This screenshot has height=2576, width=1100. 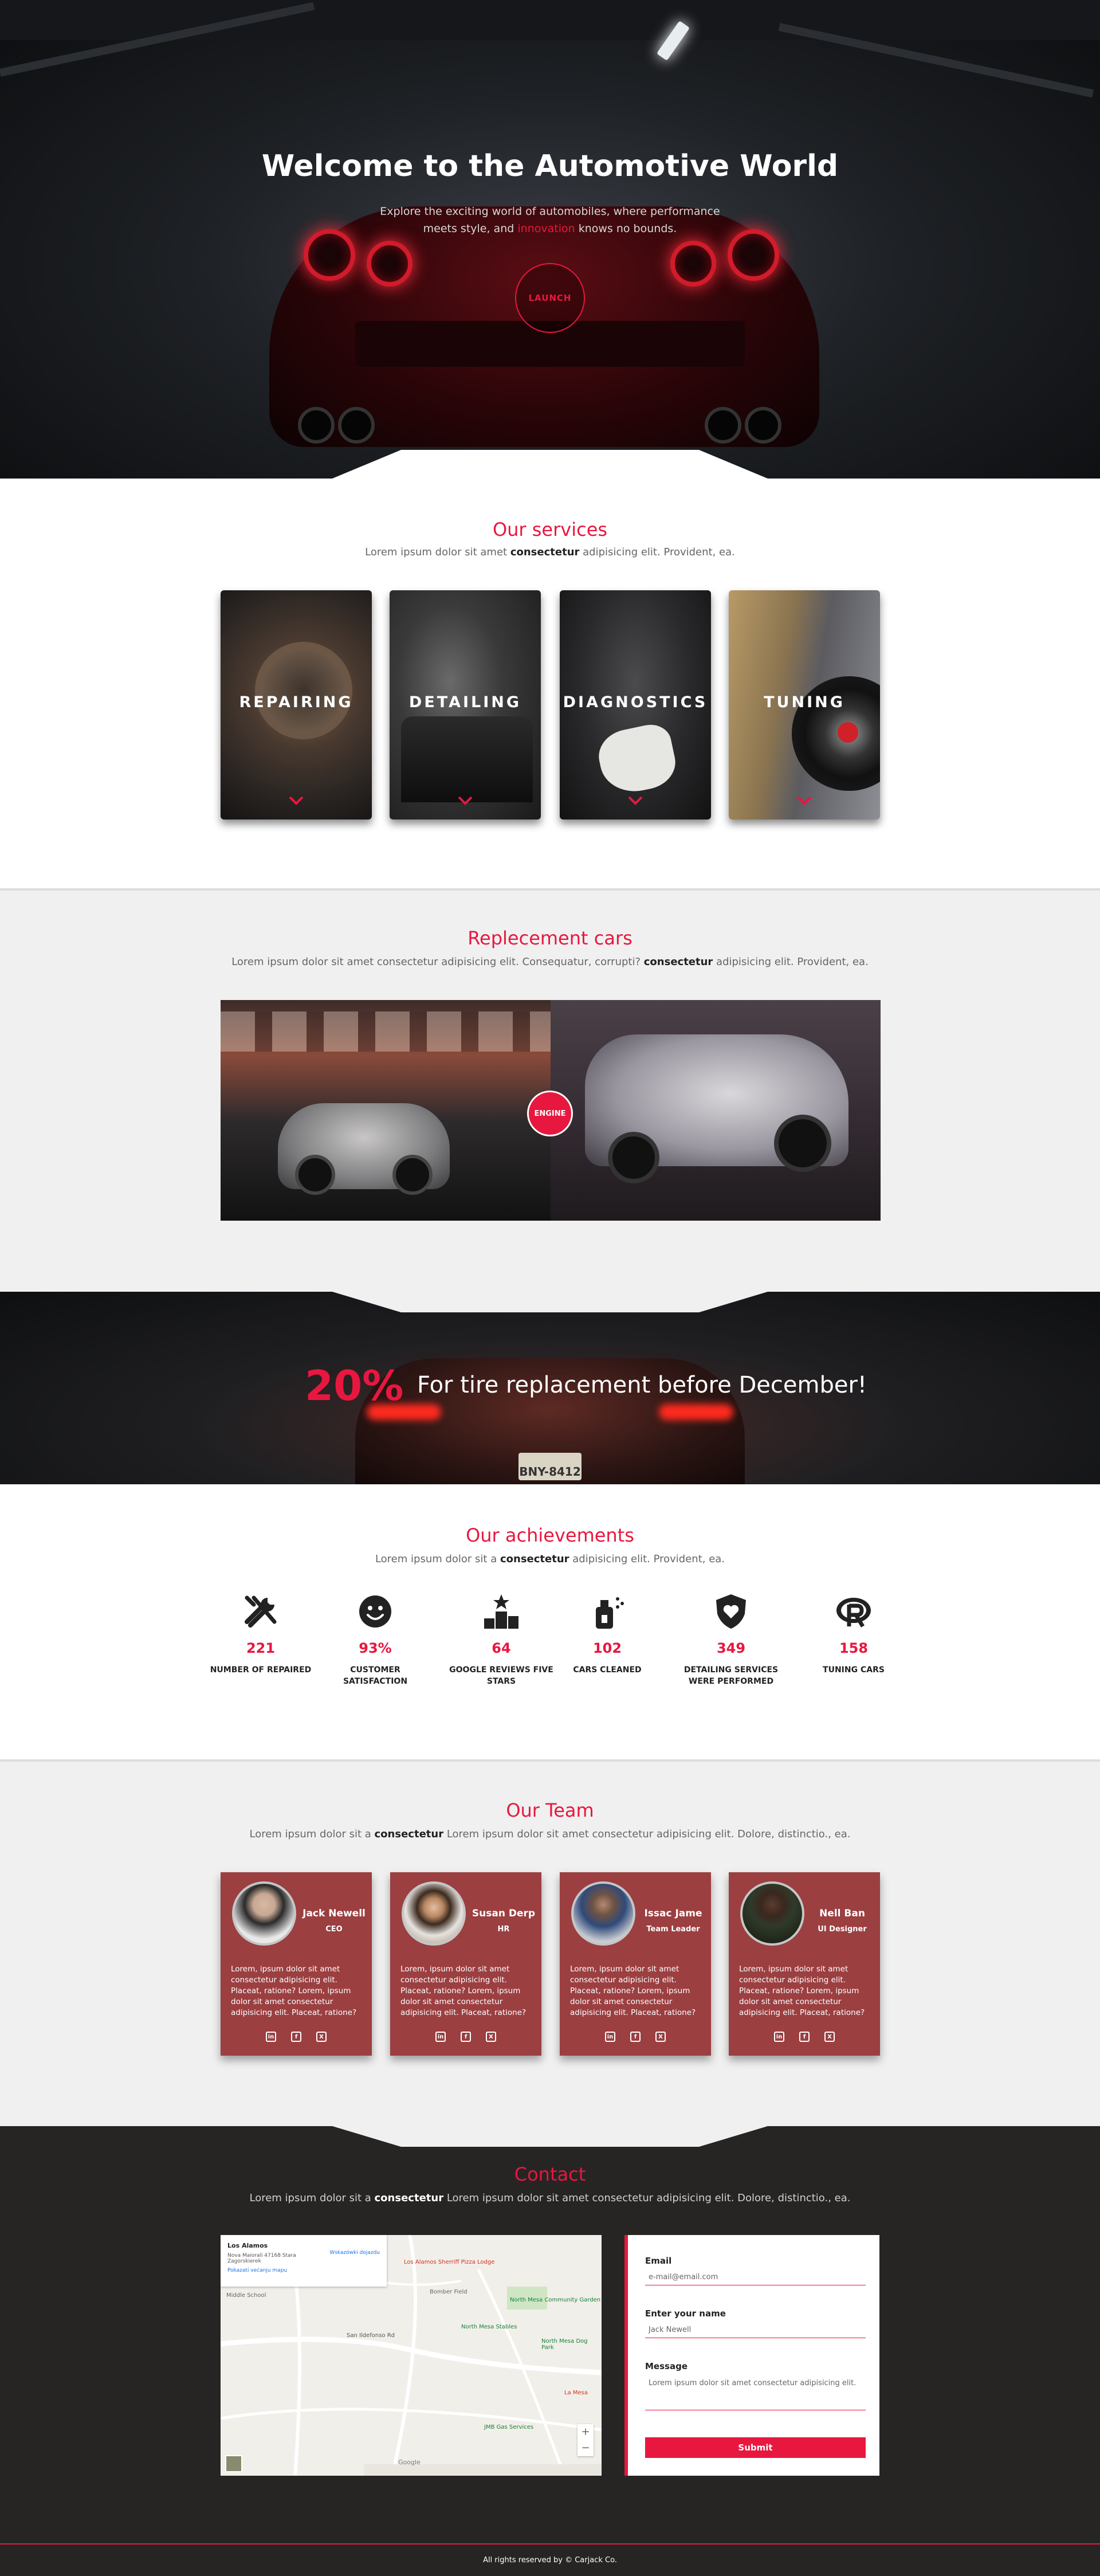 What do you see at coordinates (696, 1412) in the screenshot?
I see `tail-light-glow` at bounding box center [696, 1412].